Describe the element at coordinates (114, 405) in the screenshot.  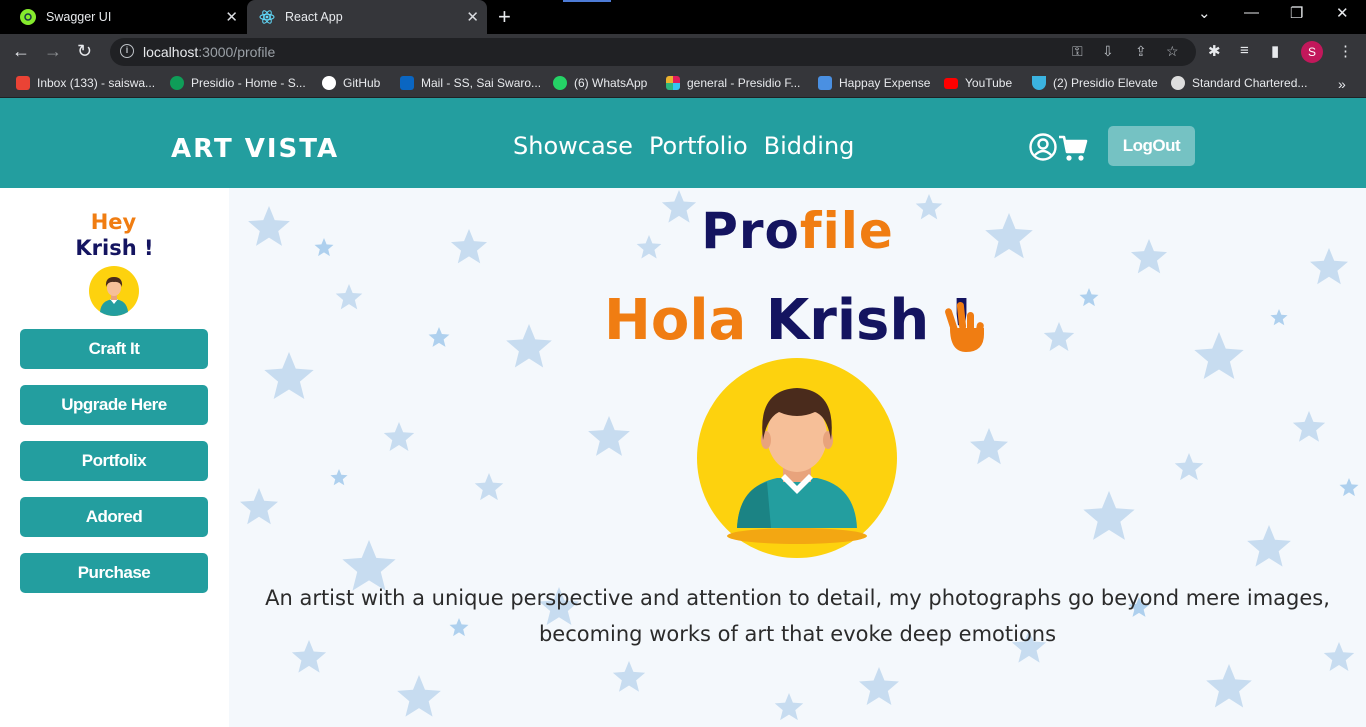
I see `upgrade-here-button: Upgrade Here` at that location.